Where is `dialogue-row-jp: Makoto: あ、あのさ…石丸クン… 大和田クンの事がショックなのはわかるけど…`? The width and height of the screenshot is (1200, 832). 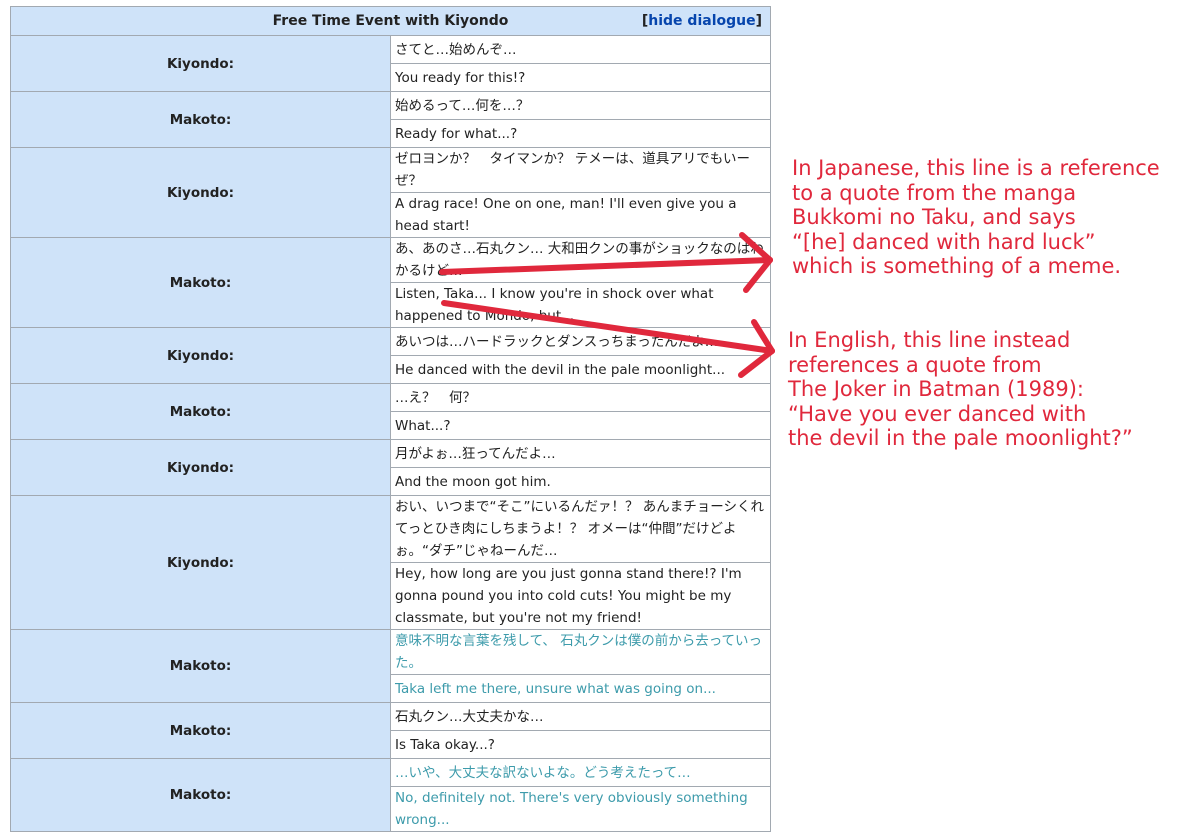
dialogue-row-jp: Makoto: あ、あのさ…石丸クン… 大和田クンの事がショックなのはわかるけど… is located at coordinates (390, 282).